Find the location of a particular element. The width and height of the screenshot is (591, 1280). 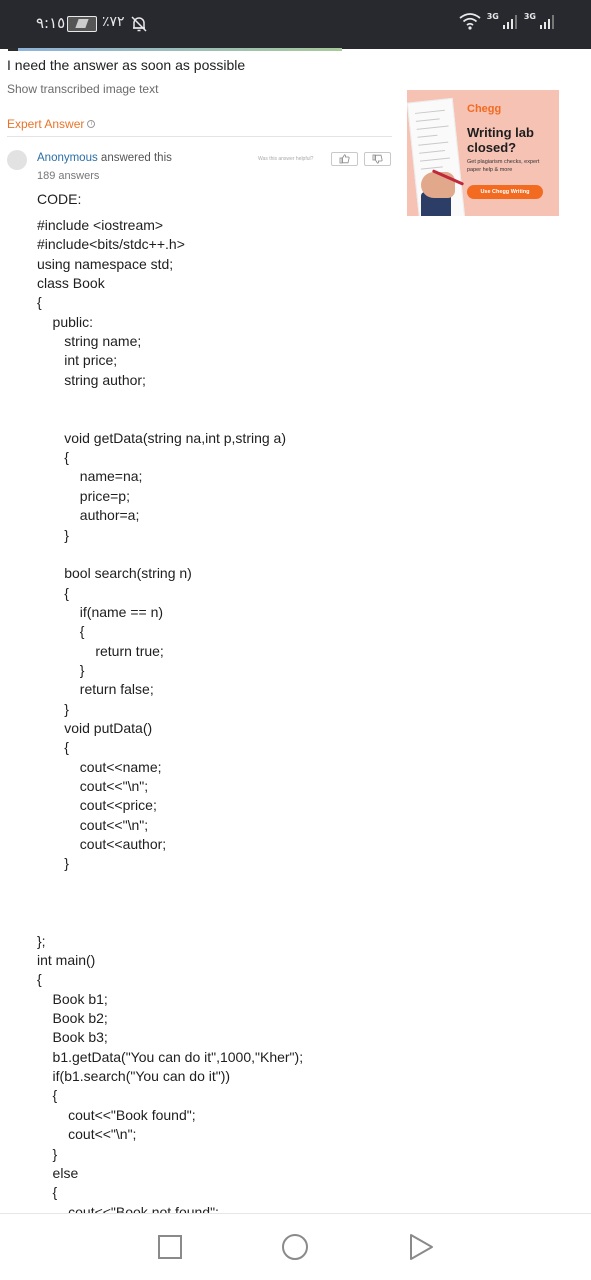

answerer-info: Anonymous answered this is located at coordinates (104, 158).